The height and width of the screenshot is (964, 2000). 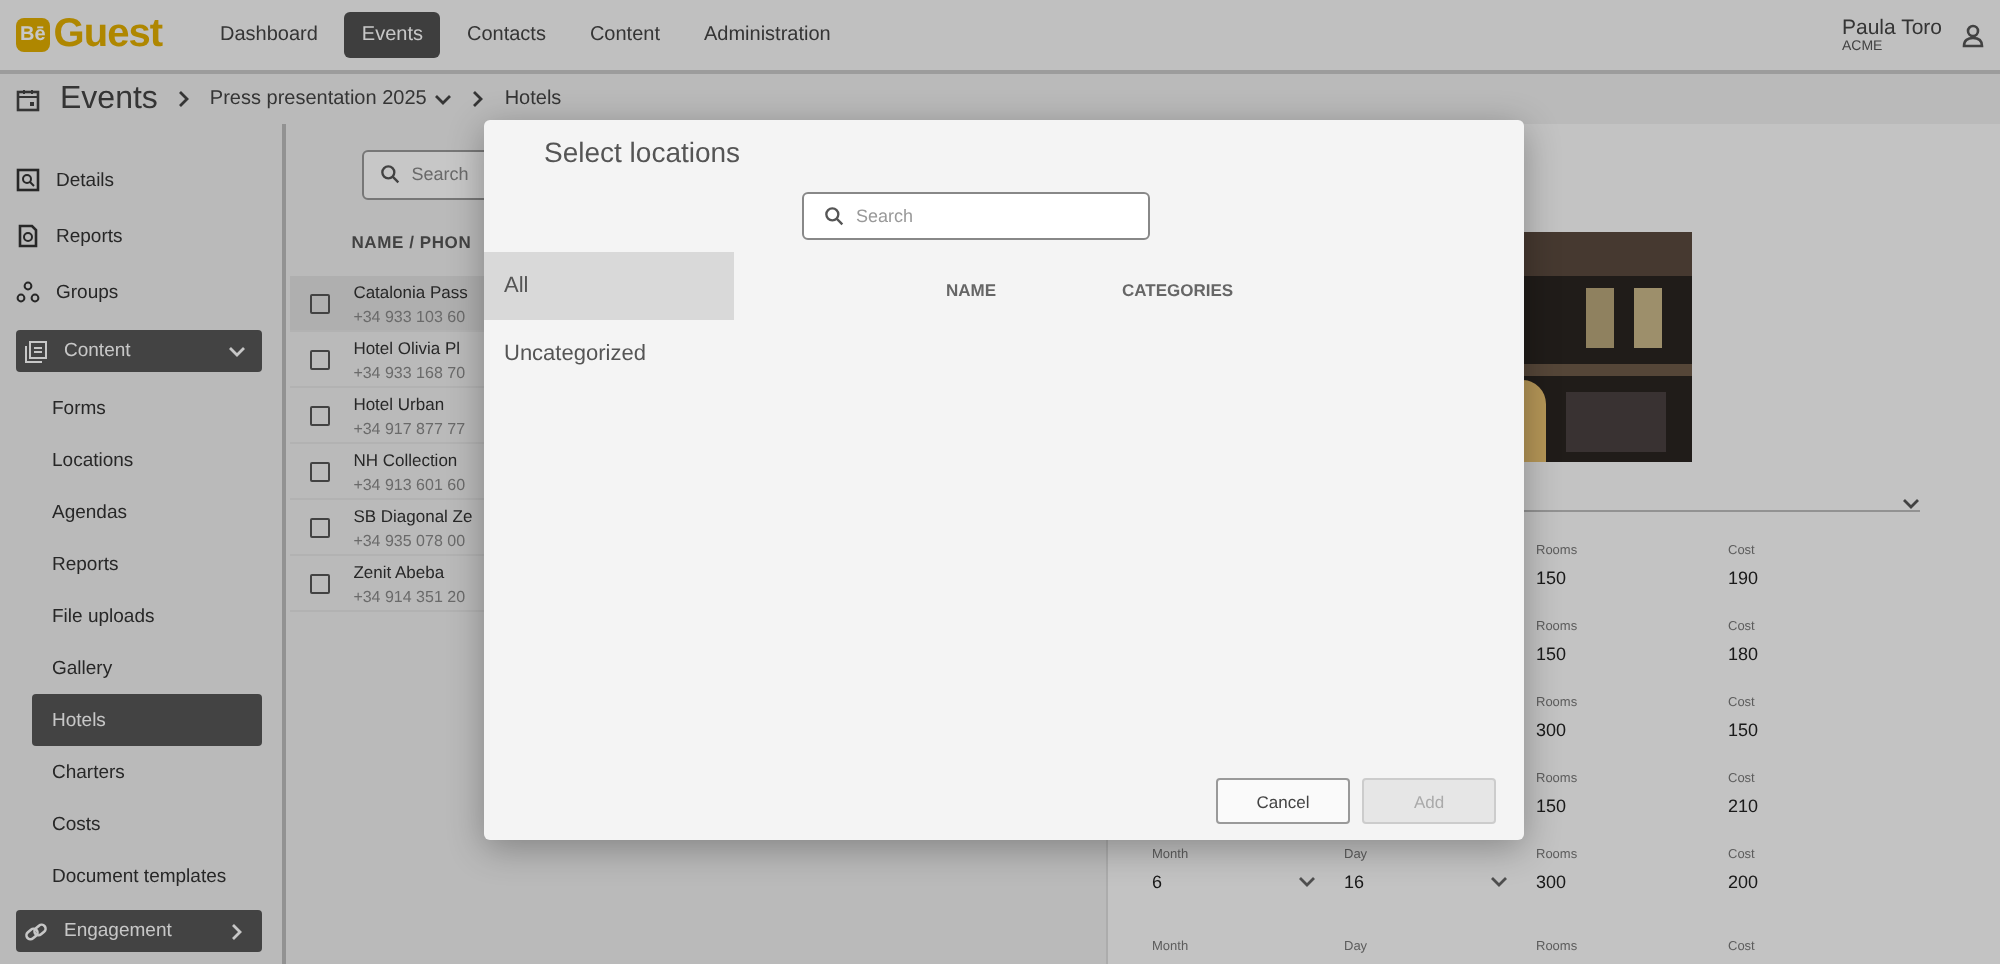 What do you see at coordinates (107, 35) in the screenshot?
I see `logo-text: Guest` at bounding box center [107, 35].